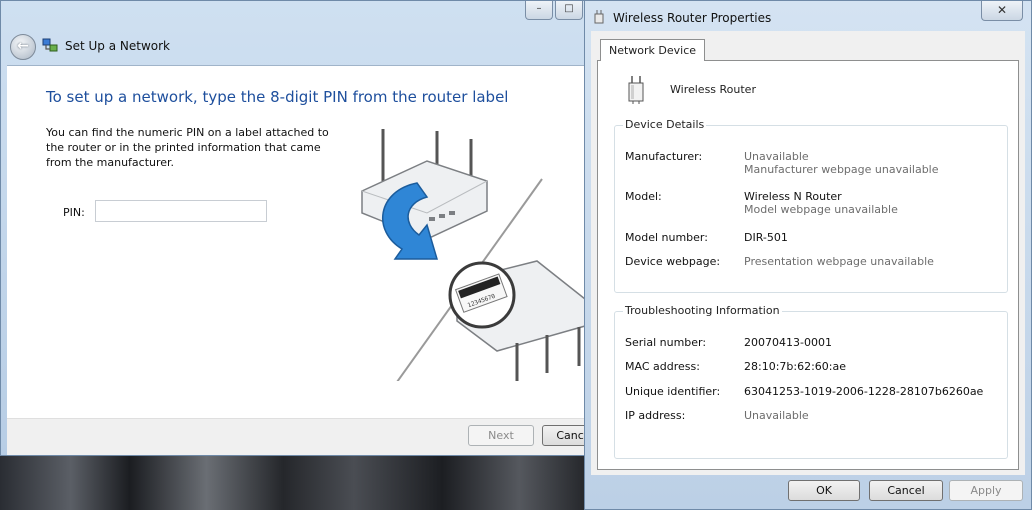 This screenshot has width=1032, height=510. I want to click on model-label: Model:, so click(643, 196).